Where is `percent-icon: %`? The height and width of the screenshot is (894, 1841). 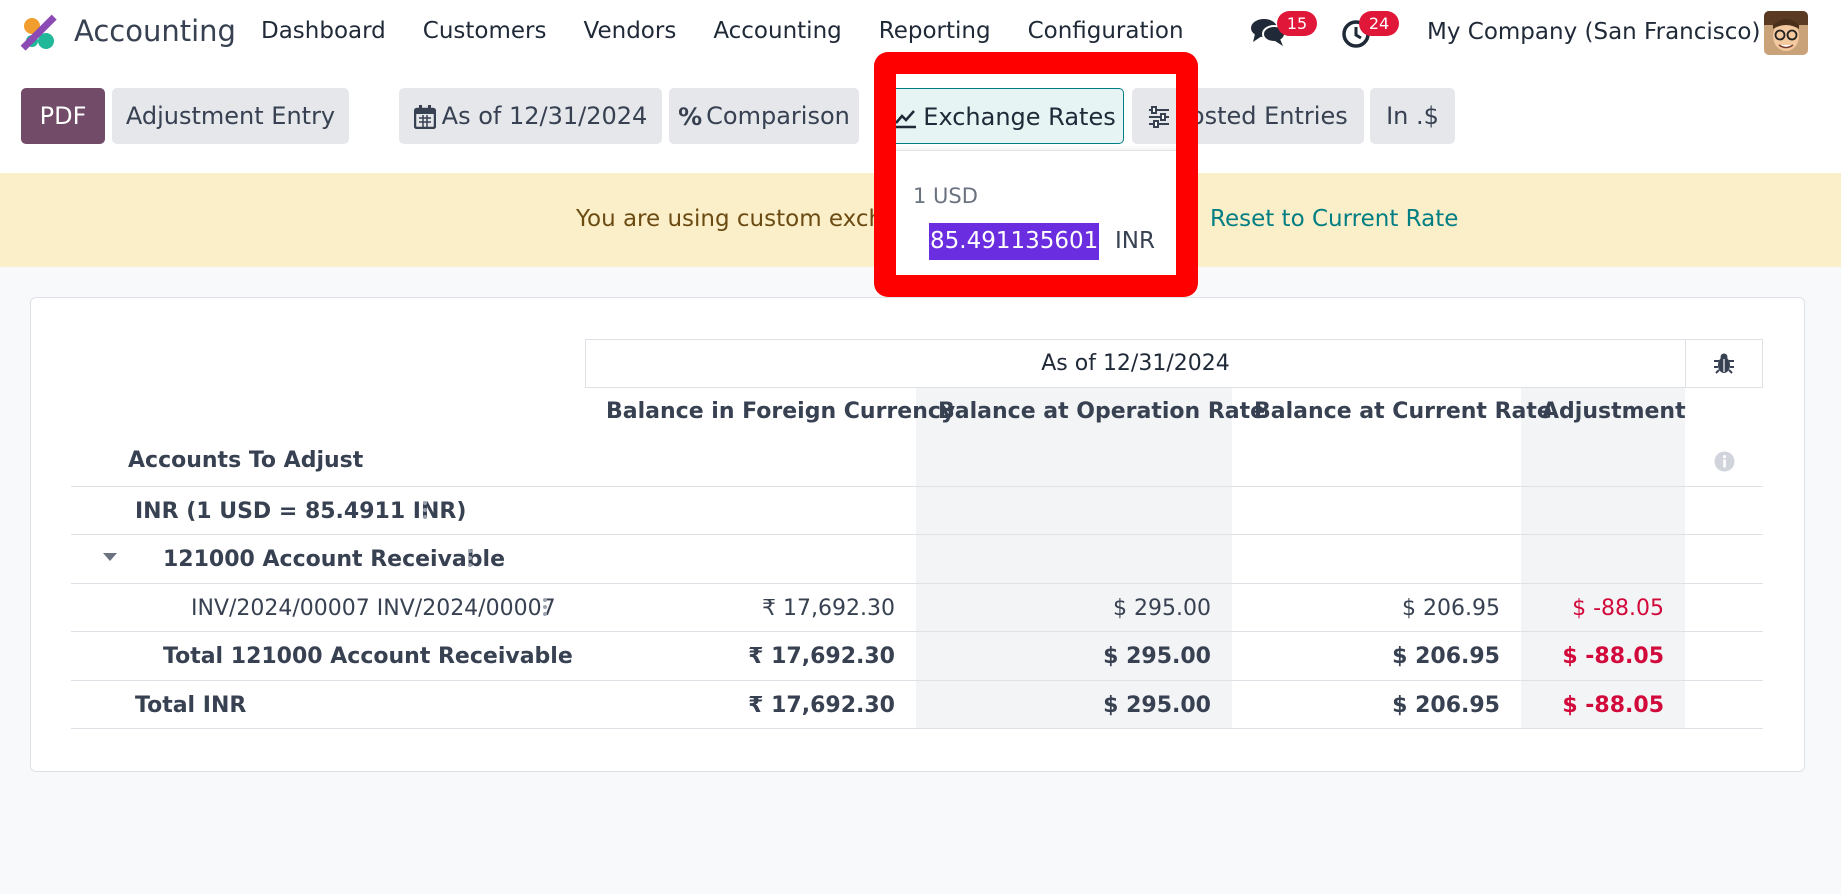 percent-icon: % is located at coordinates (690, 117).